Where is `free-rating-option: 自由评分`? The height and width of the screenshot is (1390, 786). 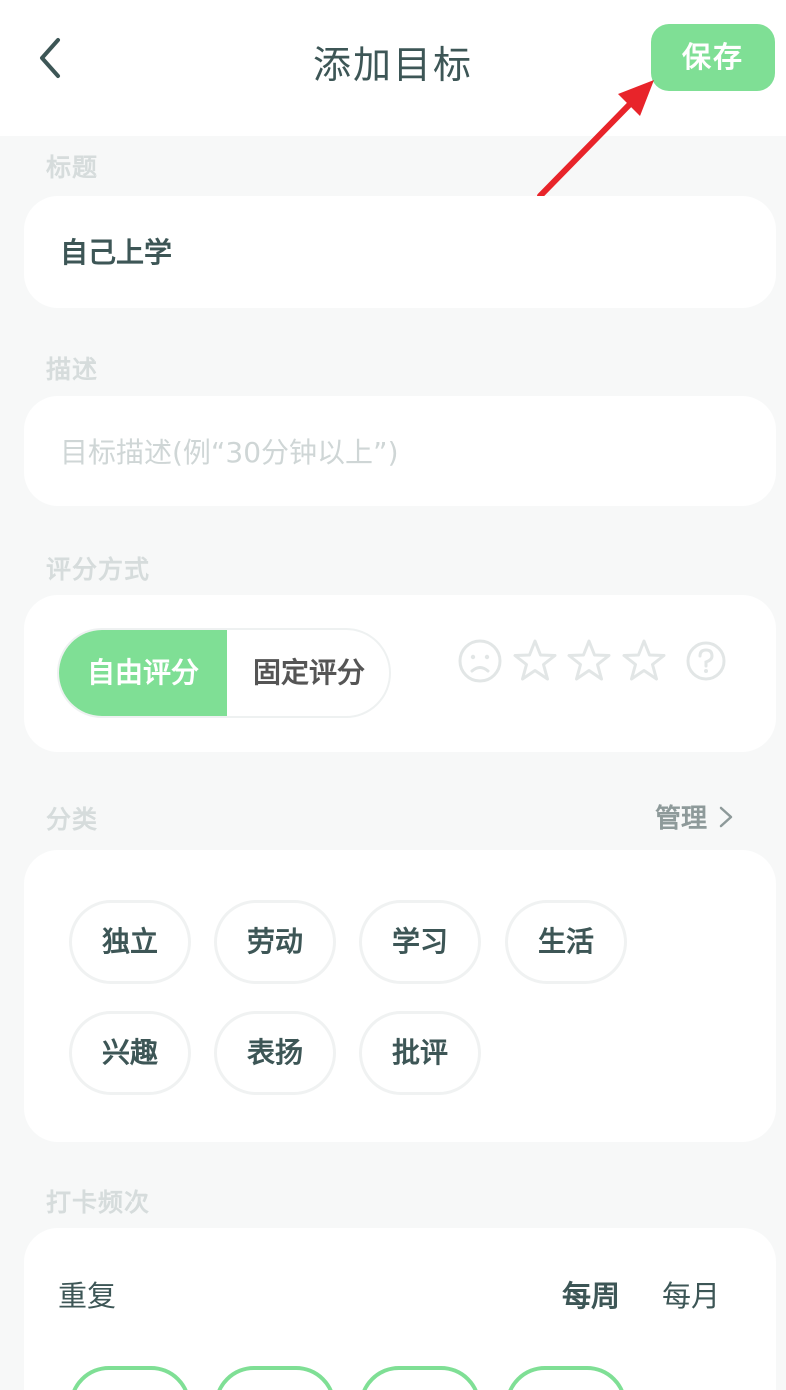
free-rating-option: 自由评分 is located at coordinates (143, 673).